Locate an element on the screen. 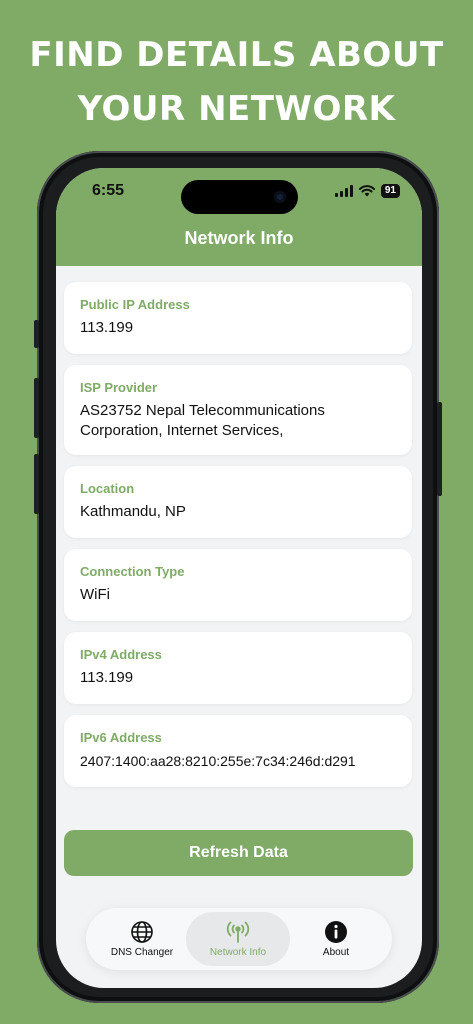 This screenshot has width=473, height=1024. card-value: 2407:1400:aa28:8210:255e:7c34:246d:d291 is located at coordinates (218, 761).